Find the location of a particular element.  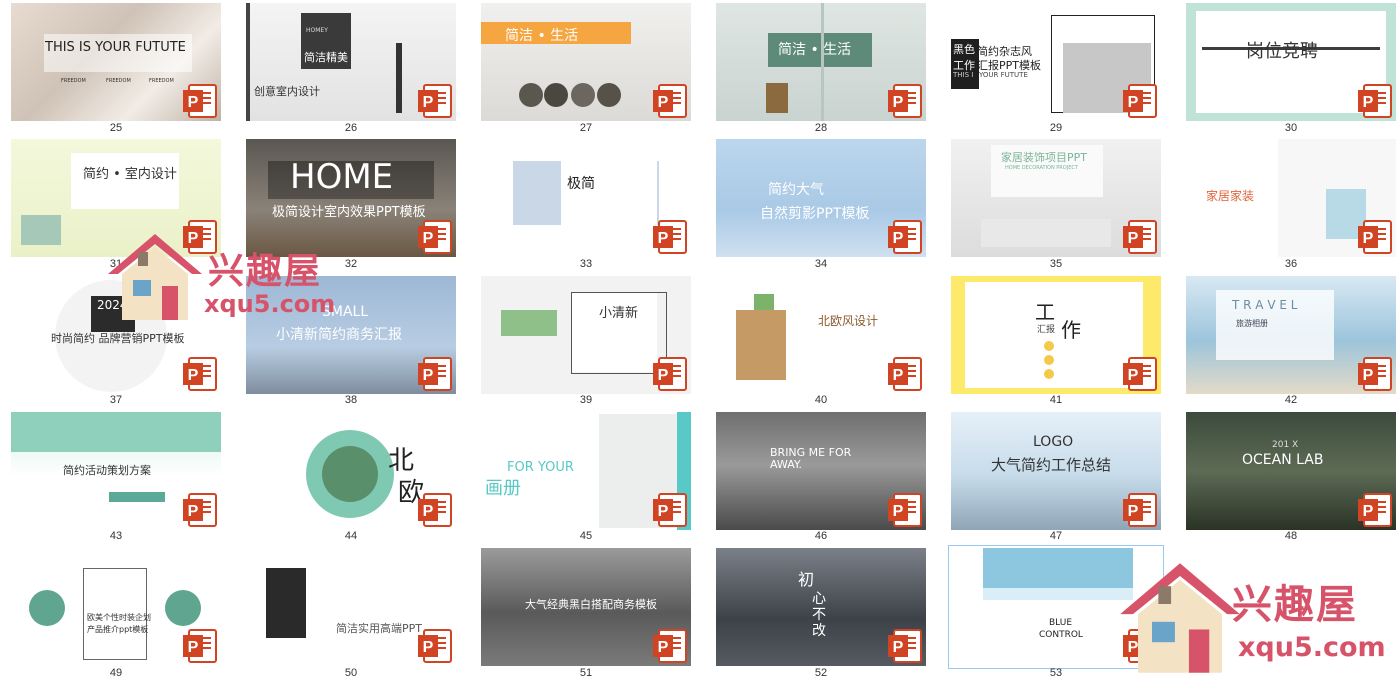

slide-thumbnail: 2024 时尚简约 品牌营销PPT模板 P is located at coordinates (116, 335).